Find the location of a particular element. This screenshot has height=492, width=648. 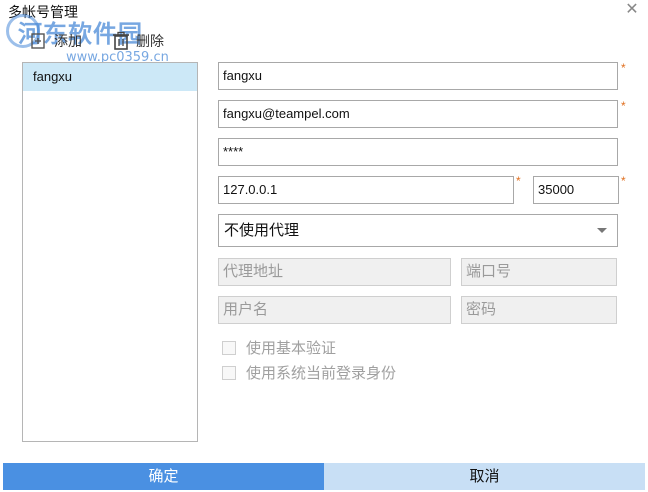

cancel-button: 取消 is located at coordinates (484, 476).